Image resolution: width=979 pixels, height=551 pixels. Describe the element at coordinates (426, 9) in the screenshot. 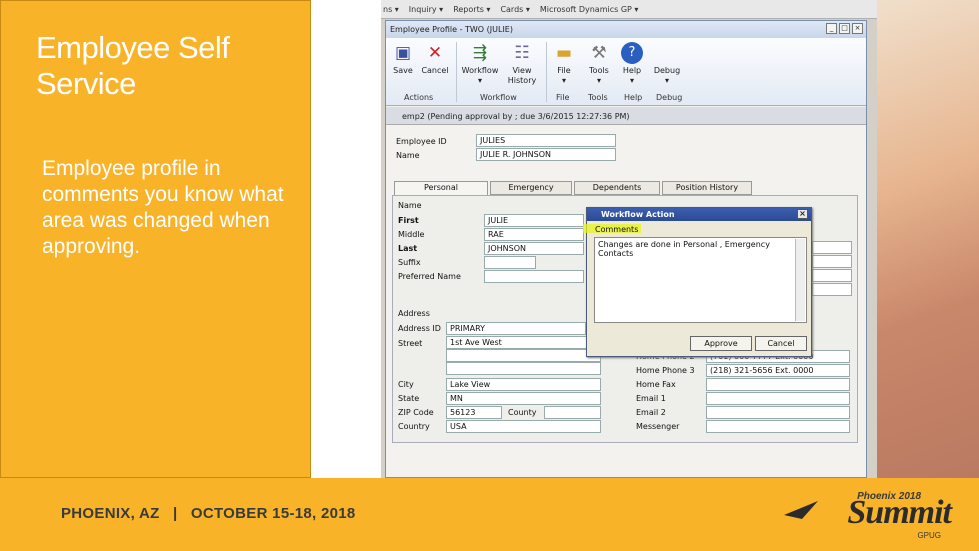

I see `menu-item: Inquiry ▾` at that location.